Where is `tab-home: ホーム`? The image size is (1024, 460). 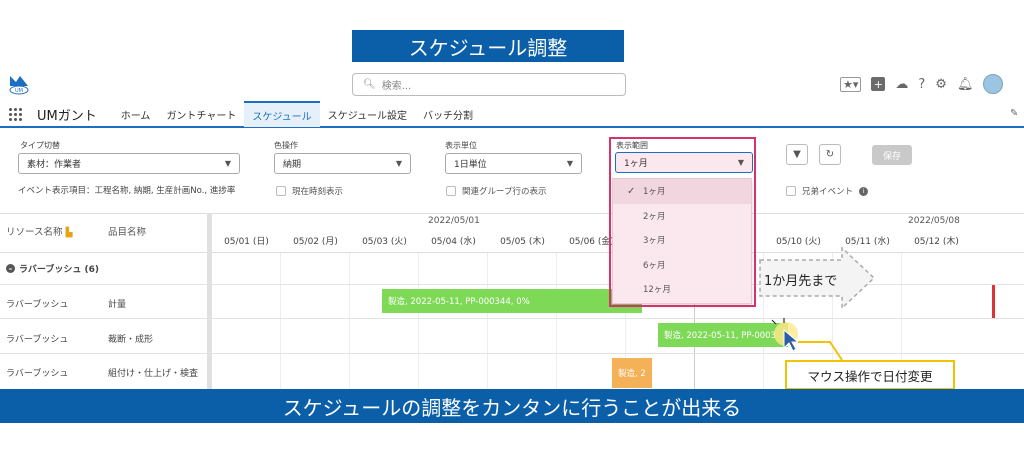 tab-home: ホーム is located at coordinates (136, 114).